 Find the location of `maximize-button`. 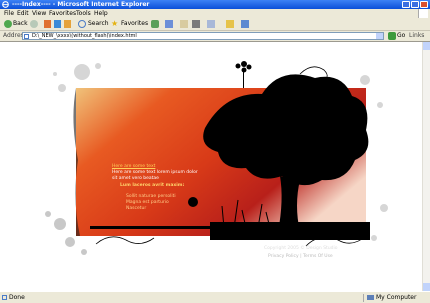

maximize-button is located at coordinates (415, 4).